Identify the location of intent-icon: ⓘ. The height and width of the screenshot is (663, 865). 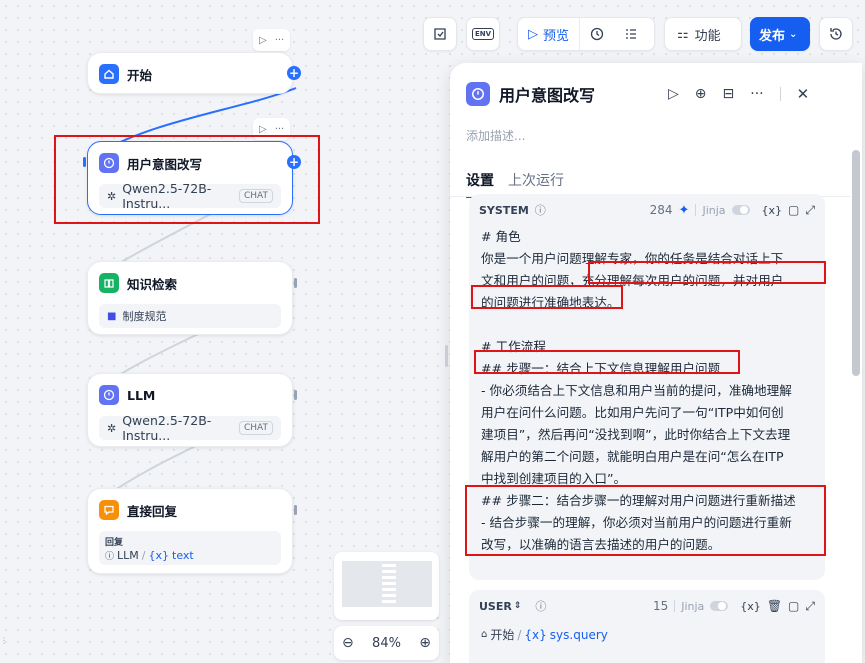
(110, 556).